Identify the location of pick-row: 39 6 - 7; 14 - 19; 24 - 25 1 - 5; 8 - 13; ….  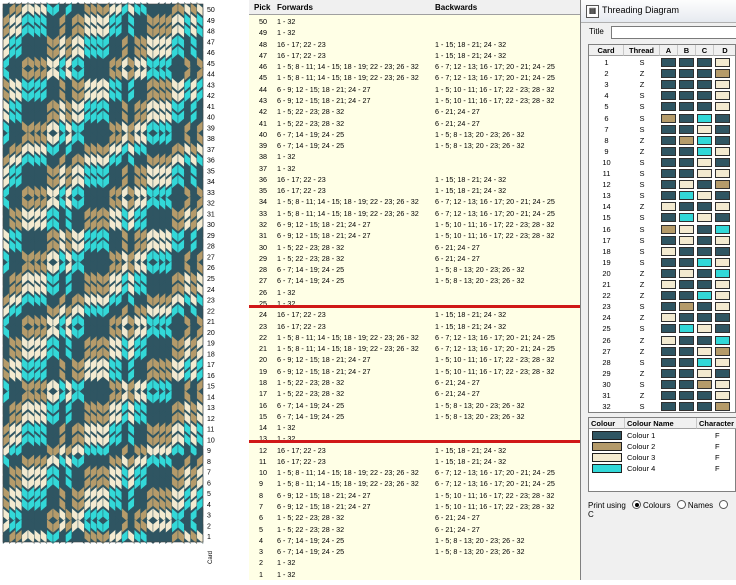
(414, 145).